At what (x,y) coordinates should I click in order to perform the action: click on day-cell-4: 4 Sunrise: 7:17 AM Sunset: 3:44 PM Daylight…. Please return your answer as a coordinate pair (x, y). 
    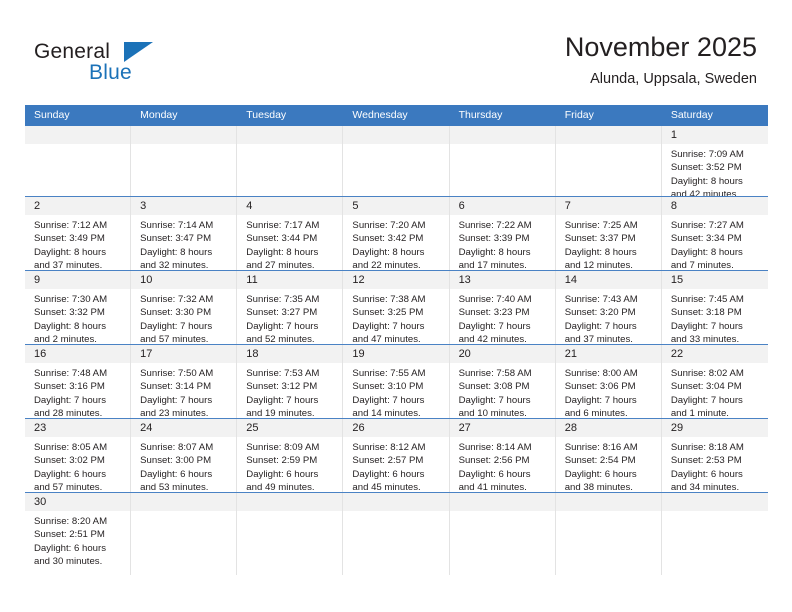
    Looking at the image, I should click on (290, 233).